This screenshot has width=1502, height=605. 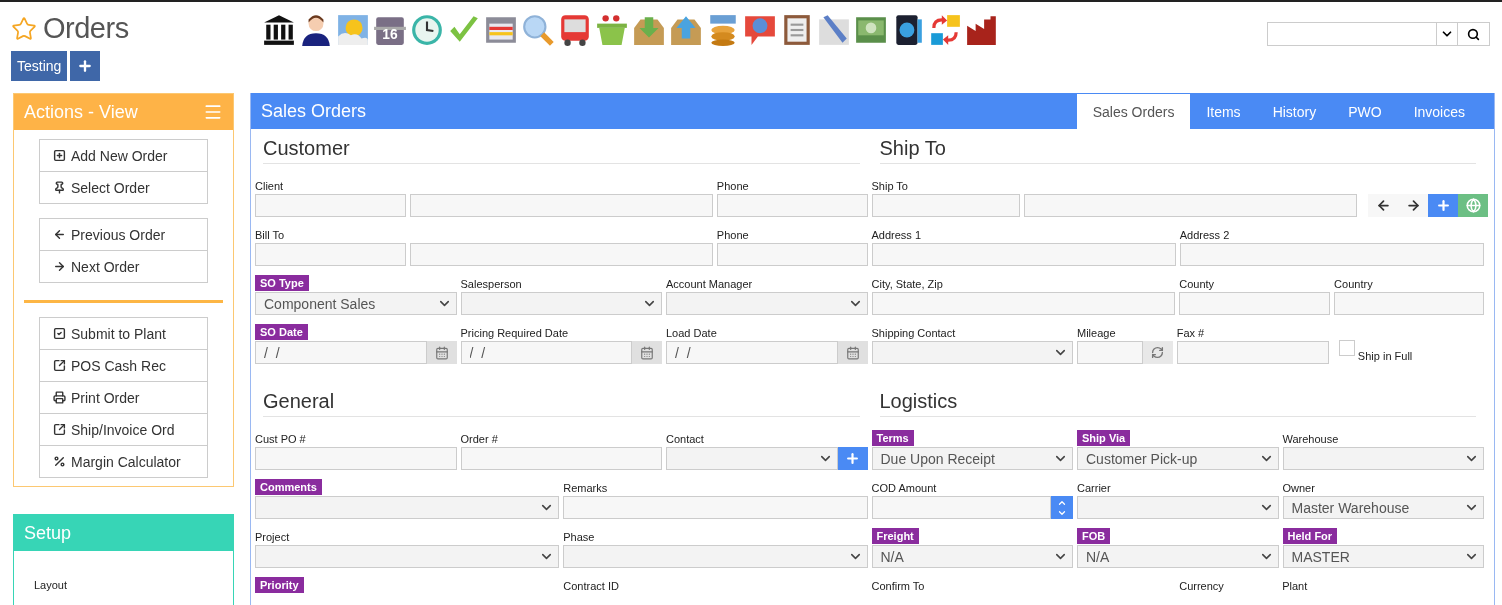 What do you see at coordinates (1352, 34) in the screenshot?
I see `search-field` at bounding box center [1352, 34].